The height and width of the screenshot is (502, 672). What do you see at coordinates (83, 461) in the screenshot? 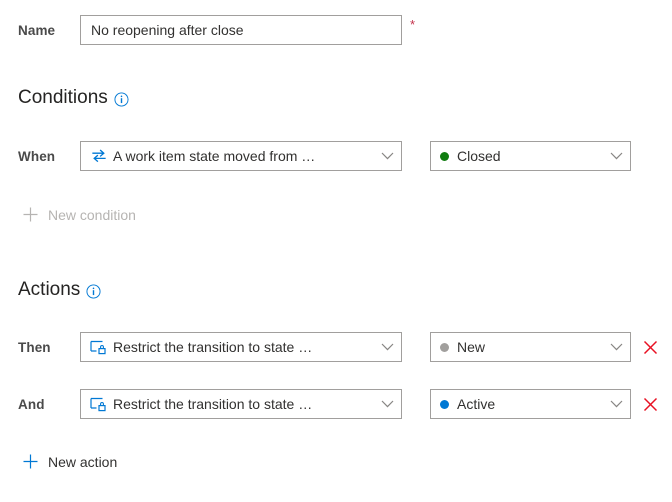
I see `new-action-label: New action` at bounding box center [83, 461].